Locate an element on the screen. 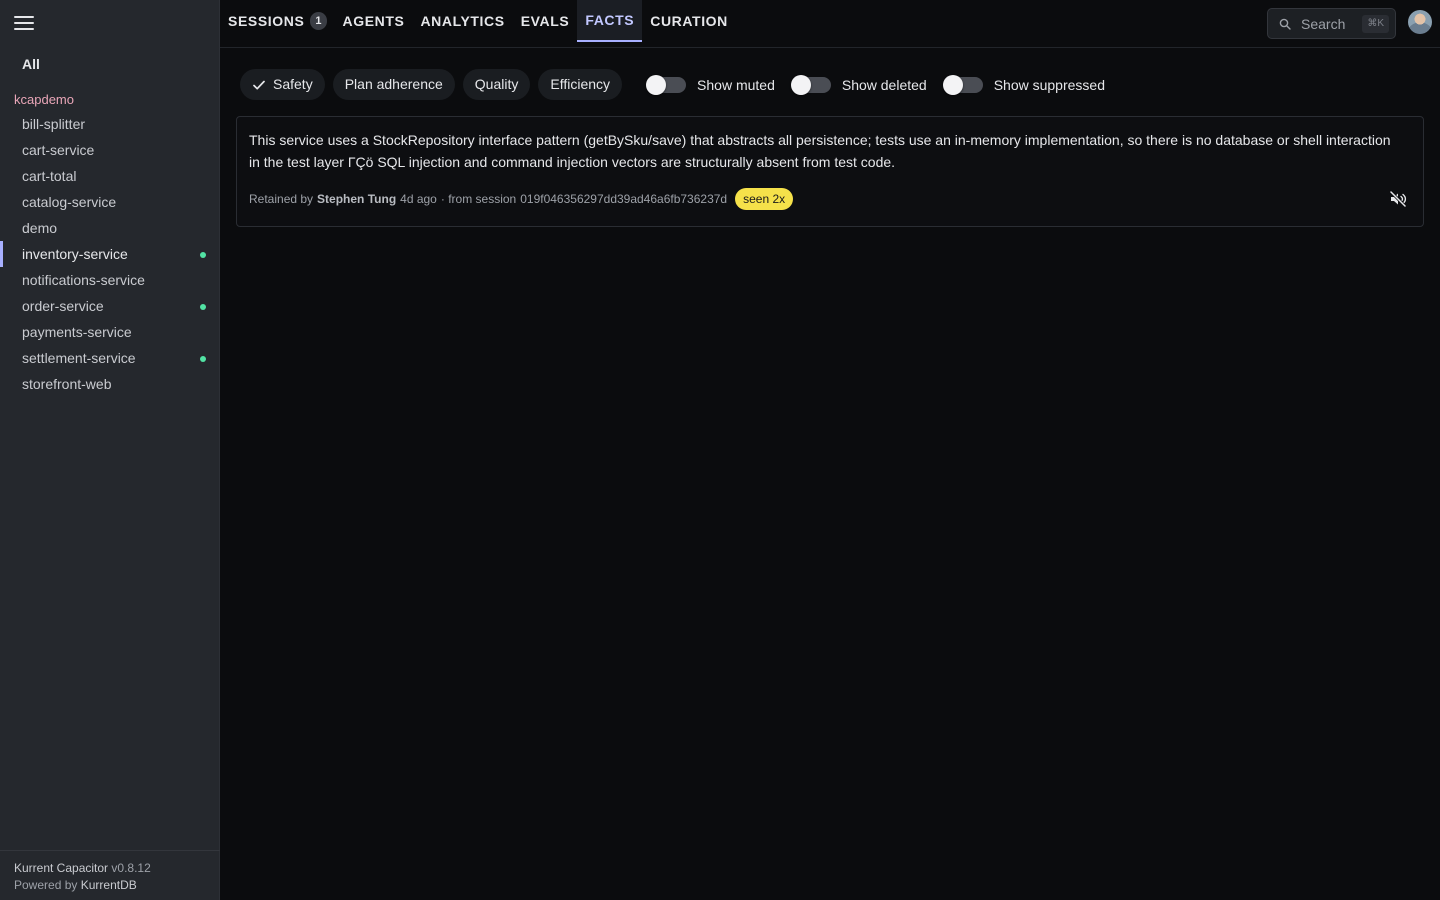  search-icon is located at coordinates (1285, 24).